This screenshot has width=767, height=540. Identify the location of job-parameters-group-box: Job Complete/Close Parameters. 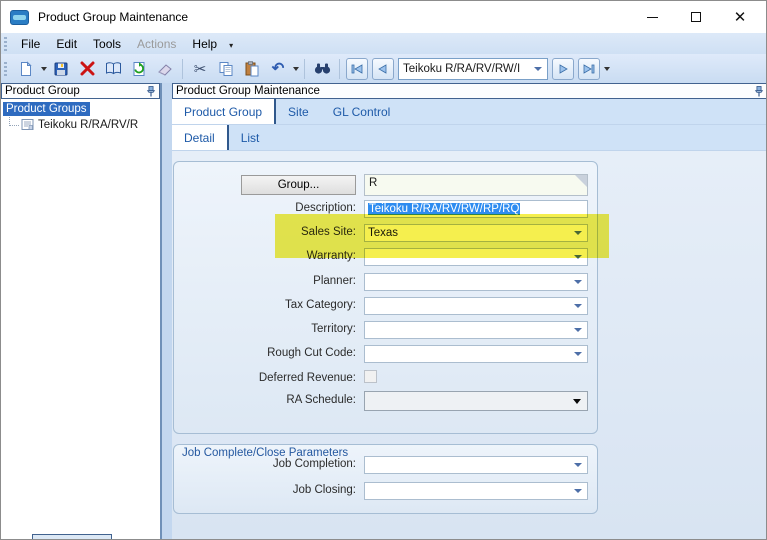
(385, 479).